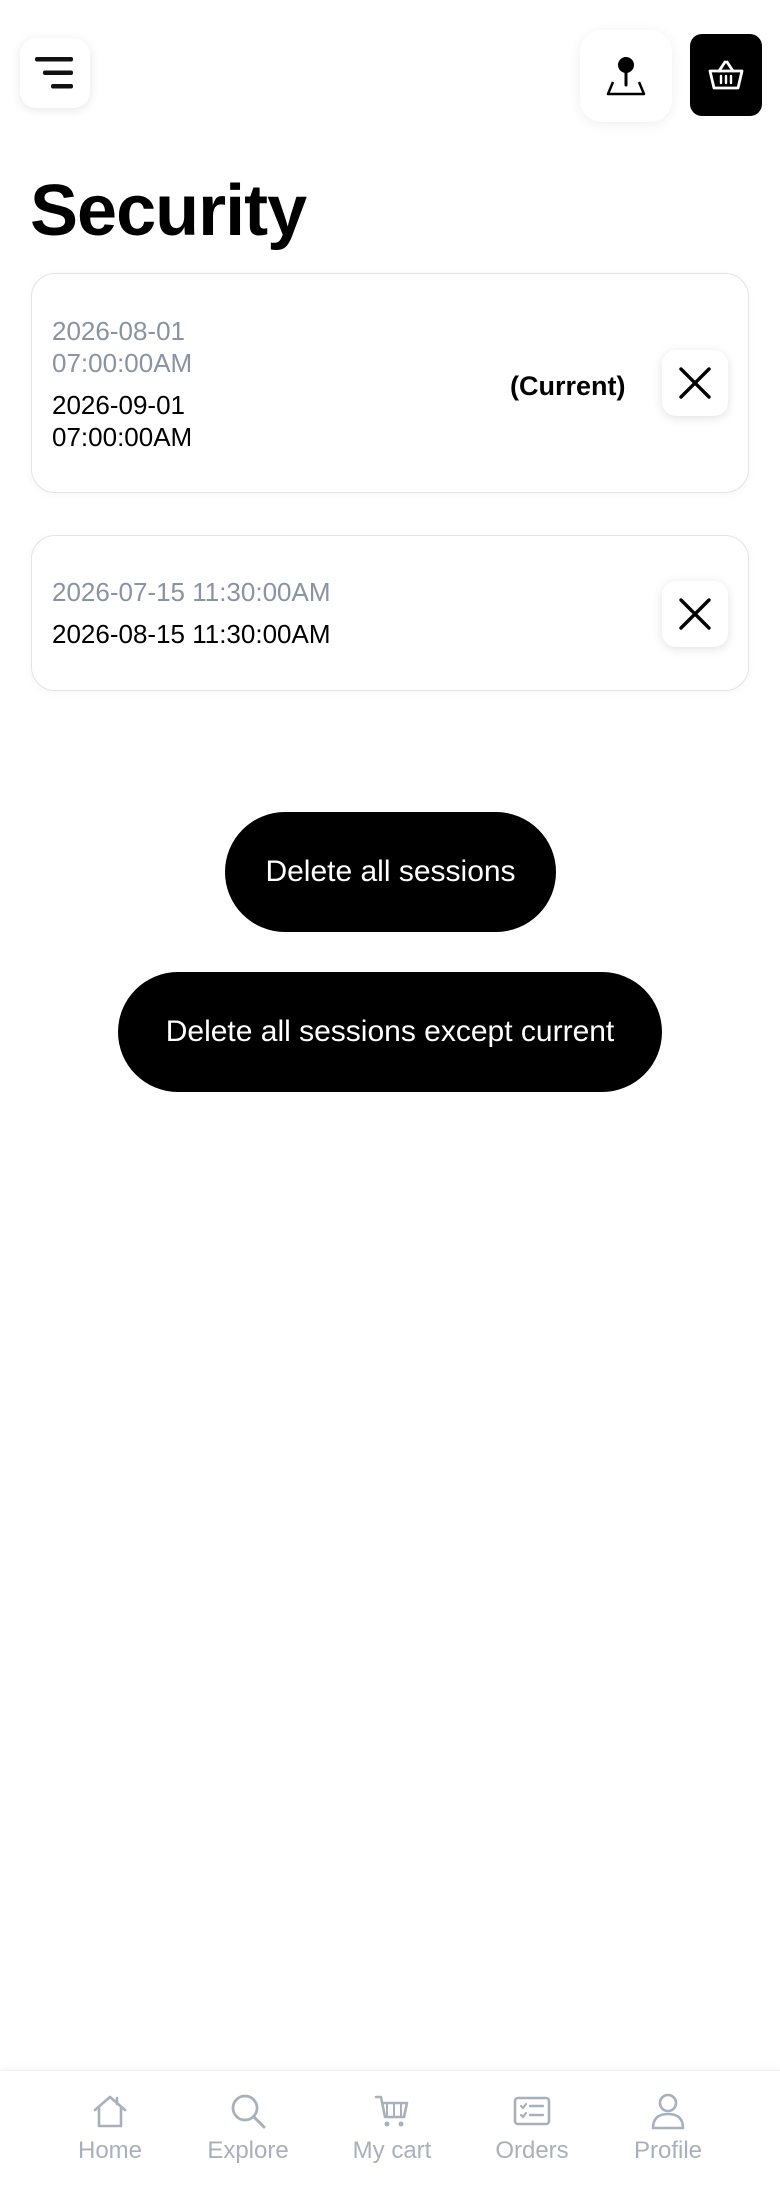  I want to click on location-pin-icon, so click(626, 76).